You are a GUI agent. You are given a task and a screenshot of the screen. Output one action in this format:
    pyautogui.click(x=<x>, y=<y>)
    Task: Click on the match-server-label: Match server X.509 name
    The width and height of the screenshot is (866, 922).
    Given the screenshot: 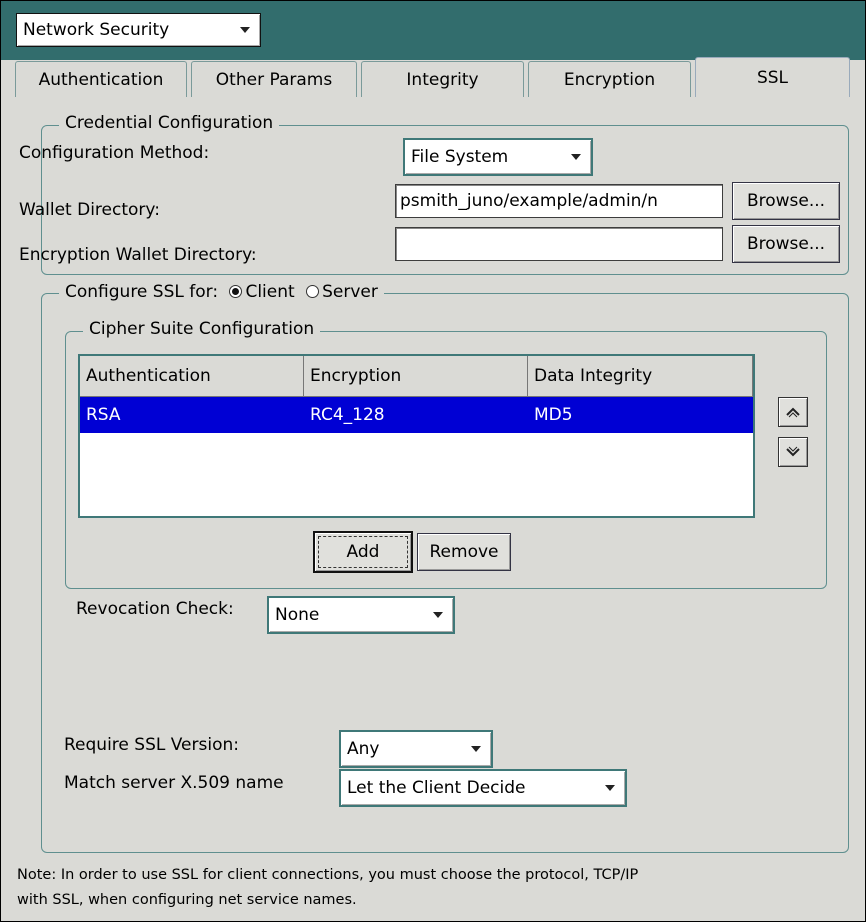 What is the action you would take?
    pyautogui.click(x=174, y=783)
    